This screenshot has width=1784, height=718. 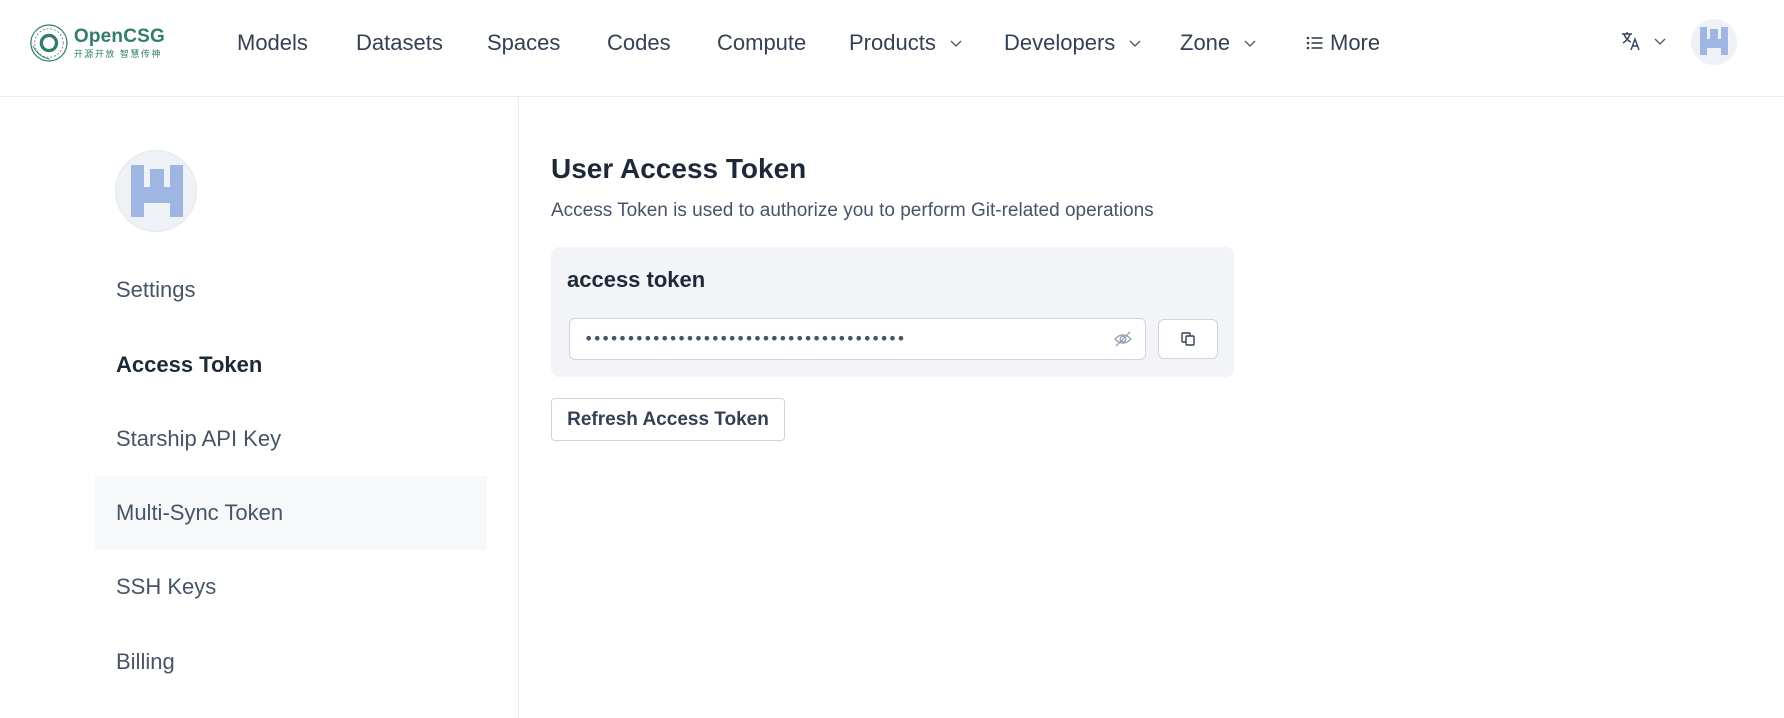 I want to click on opencsg-logo-icon, so click(x=49, y=43).